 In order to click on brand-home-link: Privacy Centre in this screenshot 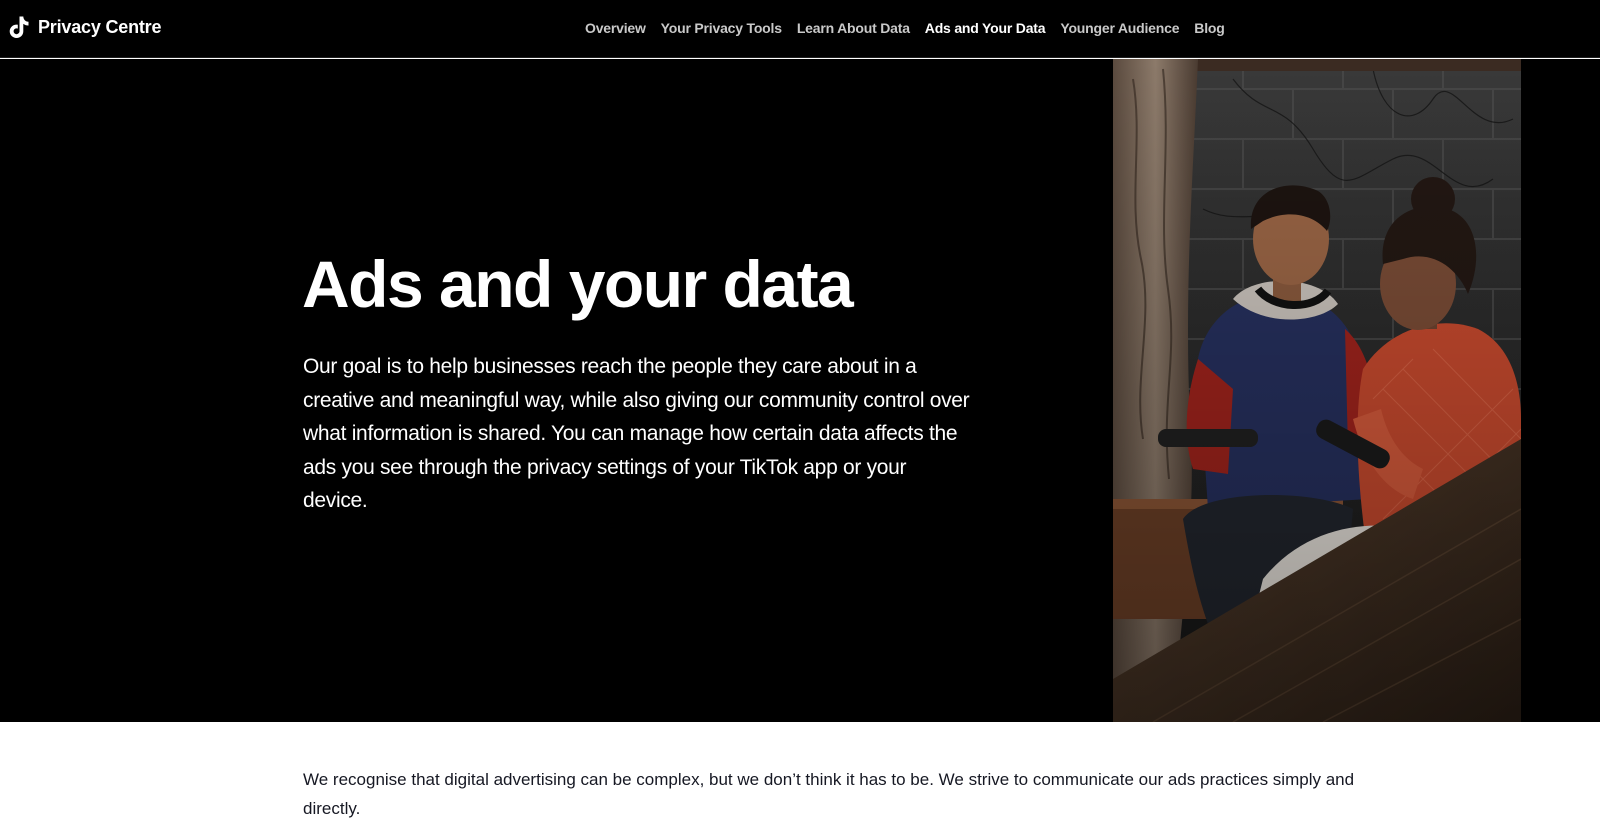, I will do `click(84, 27)`.